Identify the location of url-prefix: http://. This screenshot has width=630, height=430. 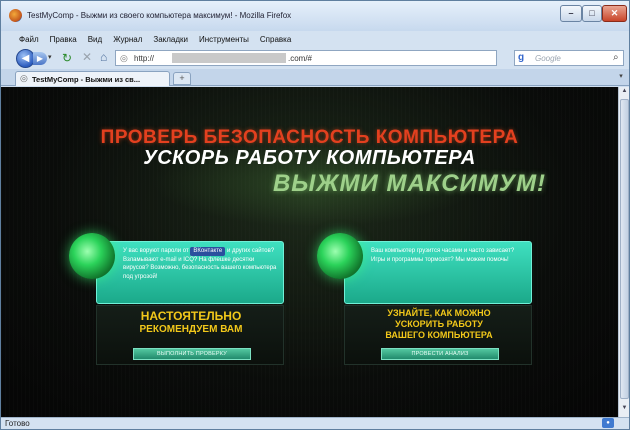
(144, 58).